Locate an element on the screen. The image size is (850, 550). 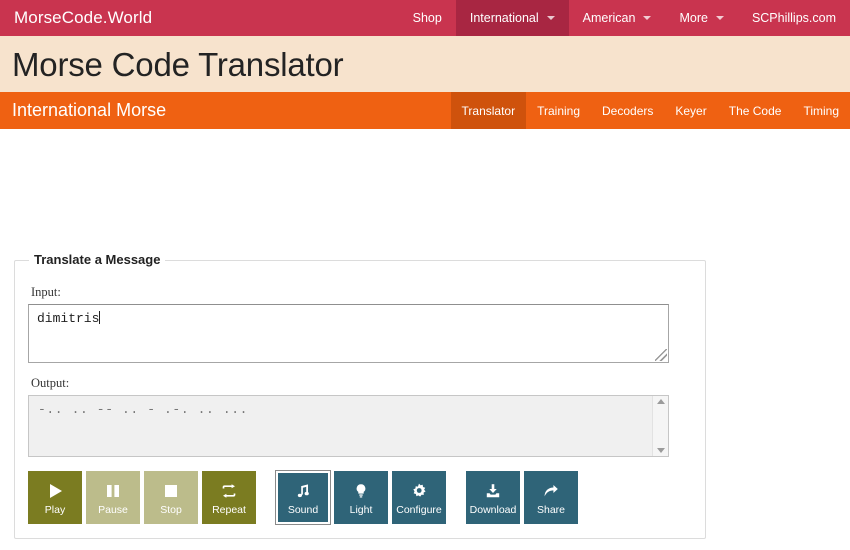
sub-nav-item-timing: Timing is located at coordinates (821, 110).